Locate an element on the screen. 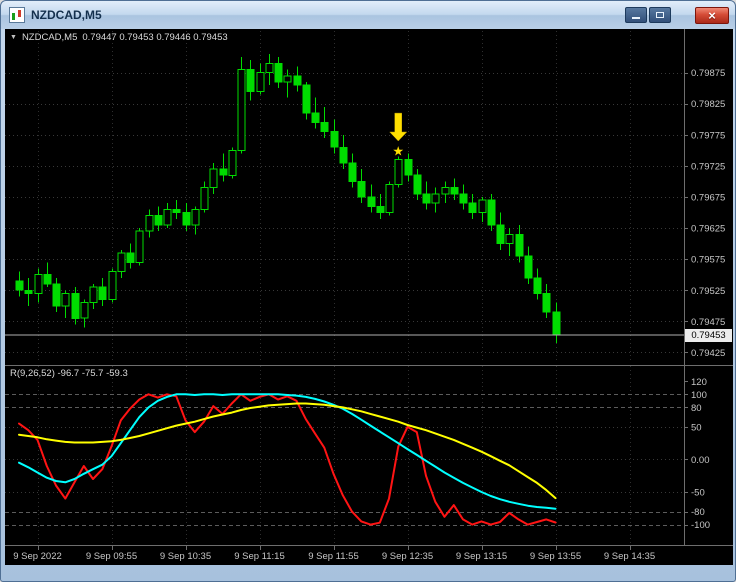 This screenshot has width=736, height=582. svg-text: 50 is located at coordinates (696, 427).